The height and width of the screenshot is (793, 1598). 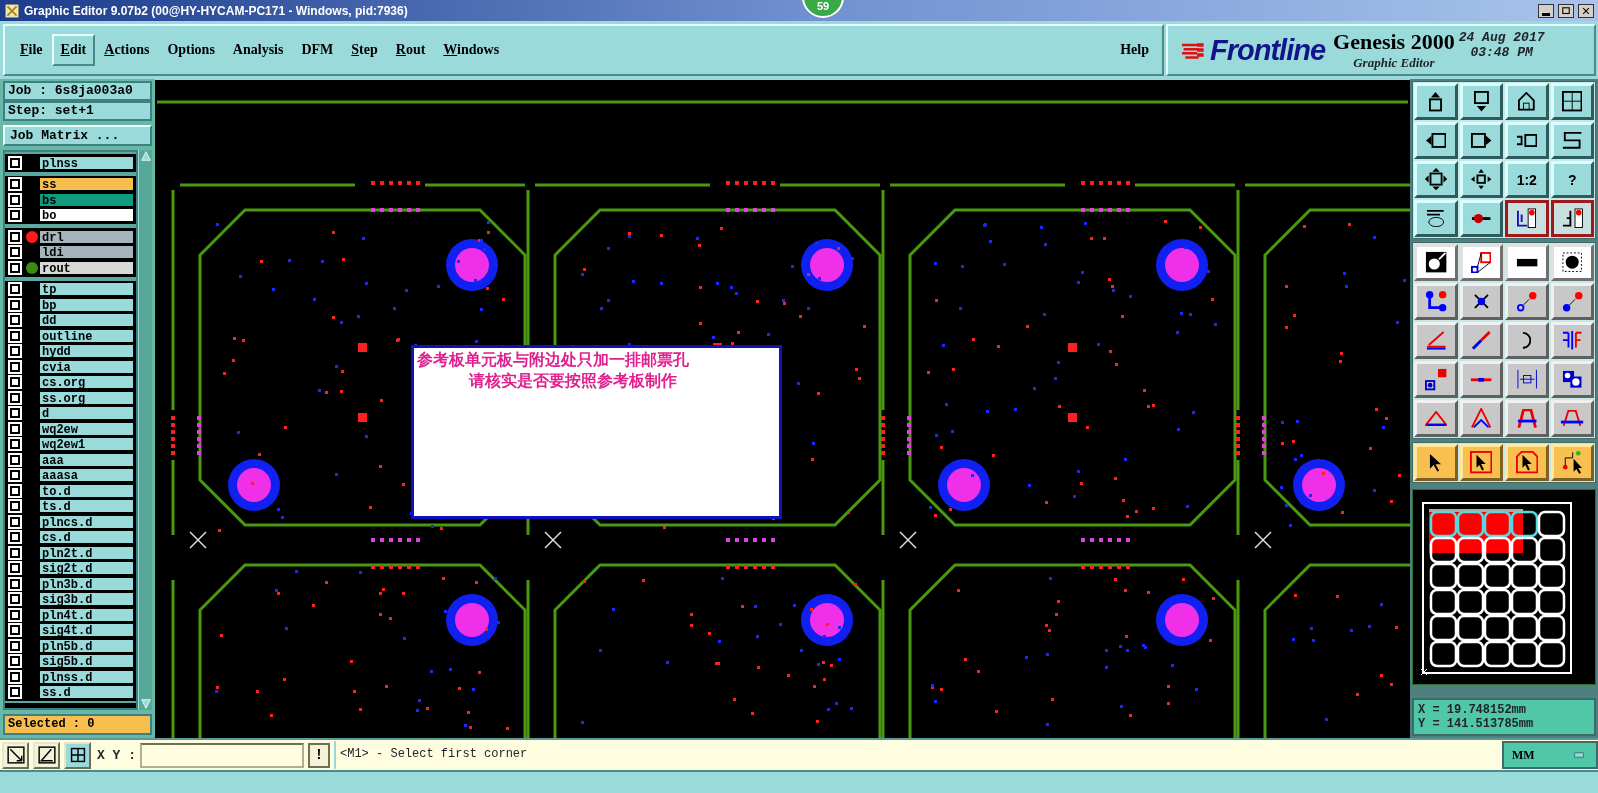 What do you see at coordinates (86, 215) in the screenshot?
I see `layer-name: bo` at bounding box center [86, 215].